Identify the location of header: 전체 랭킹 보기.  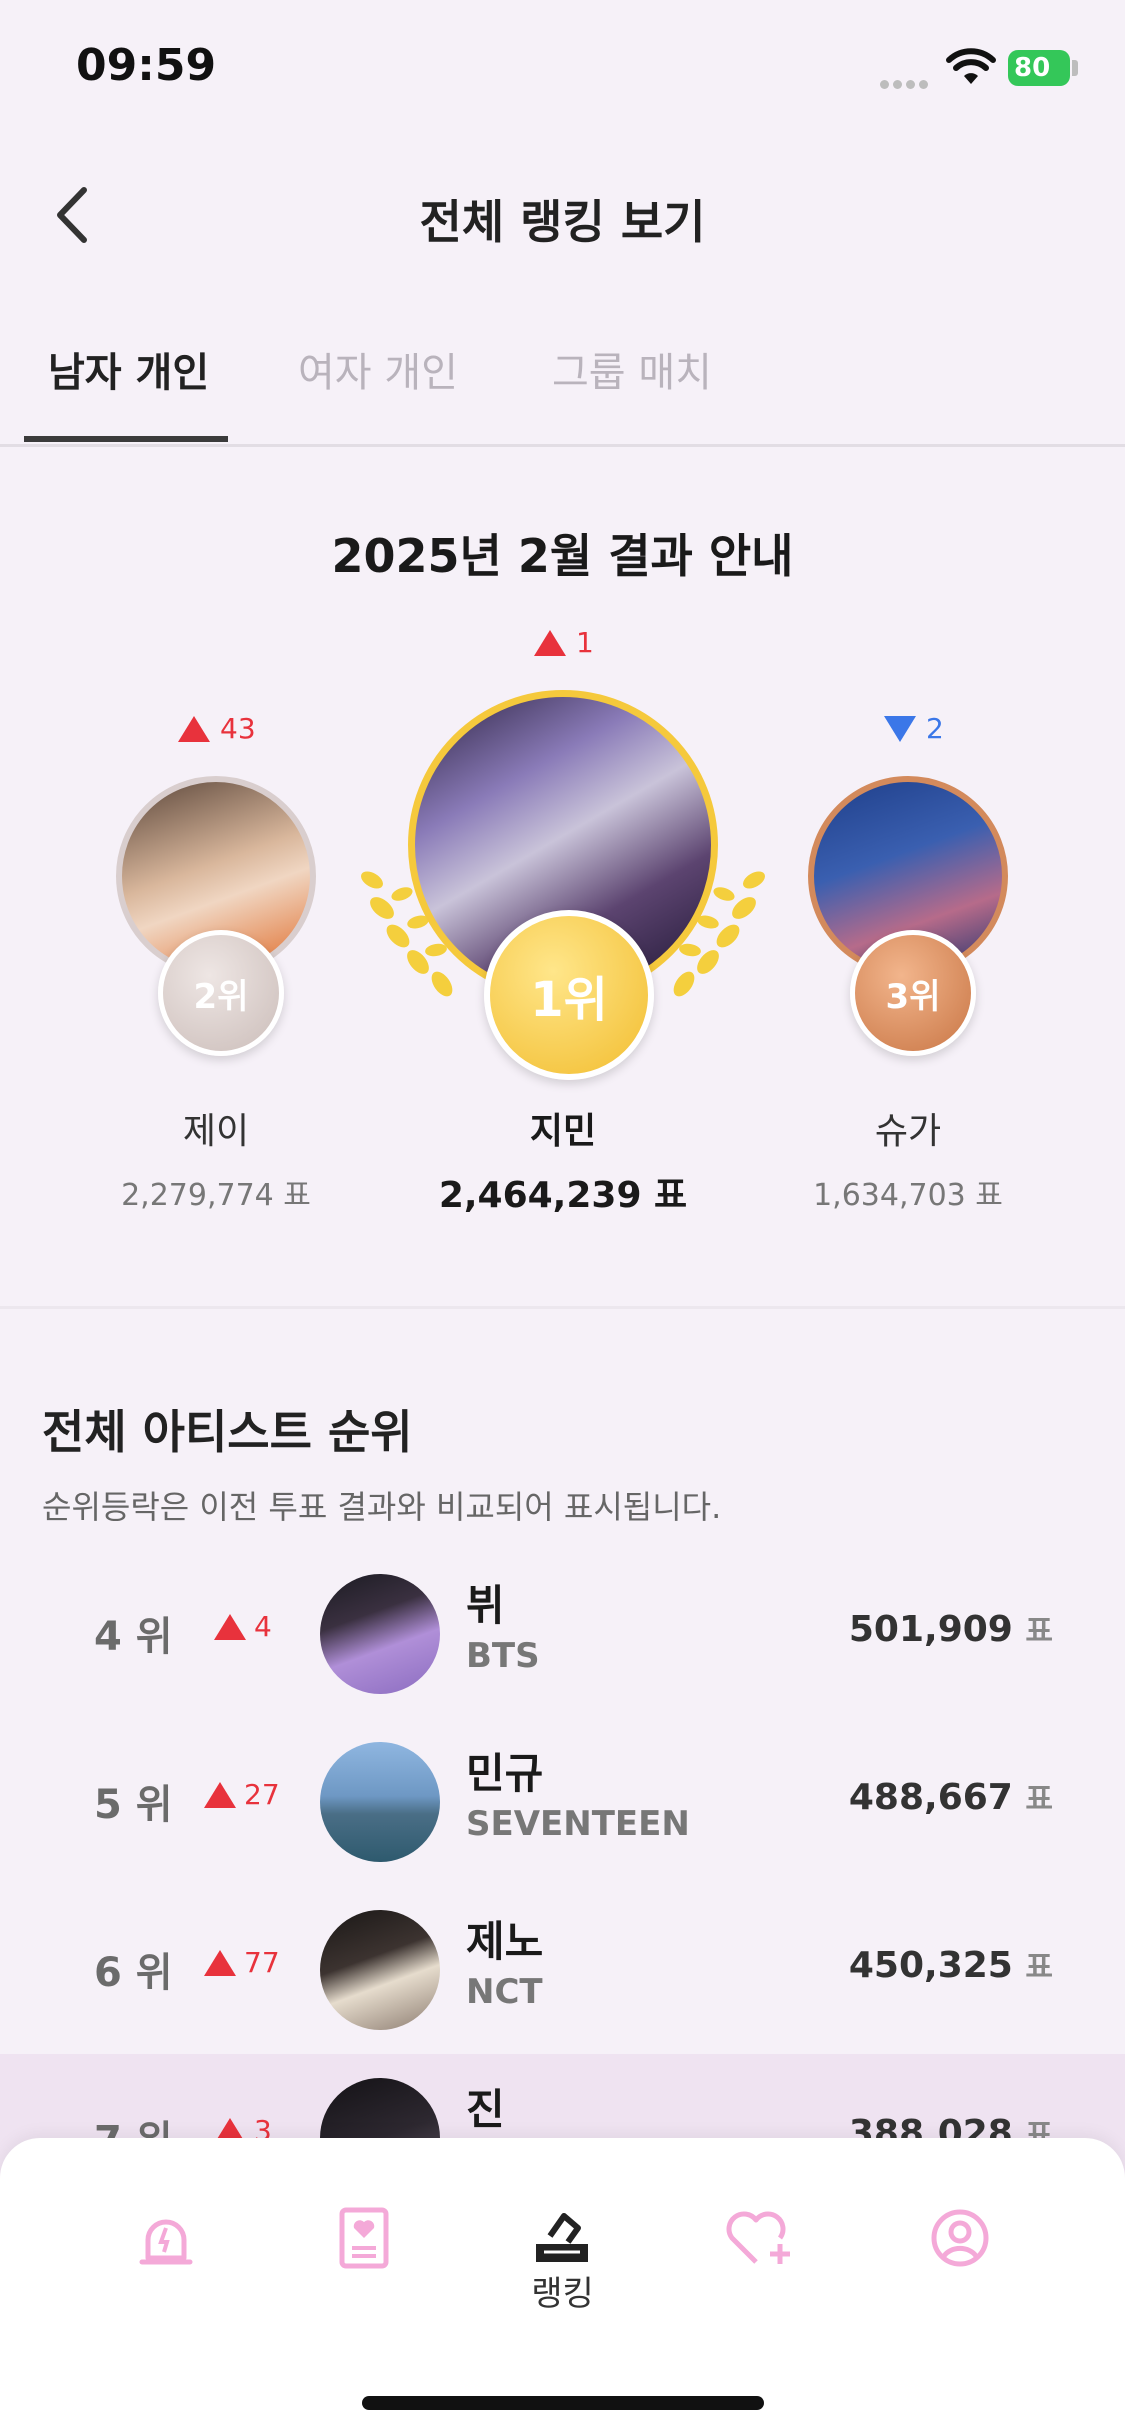
(562, 215).